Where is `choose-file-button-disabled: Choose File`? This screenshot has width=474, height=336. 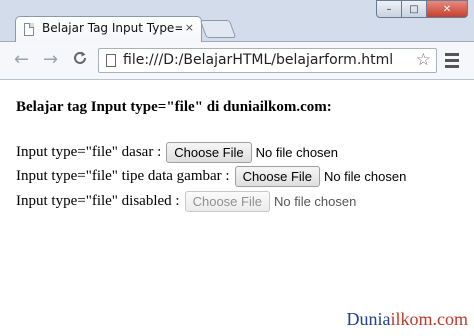
choose-file-button-disabled: Choose File is located at coordinates (227, 201).